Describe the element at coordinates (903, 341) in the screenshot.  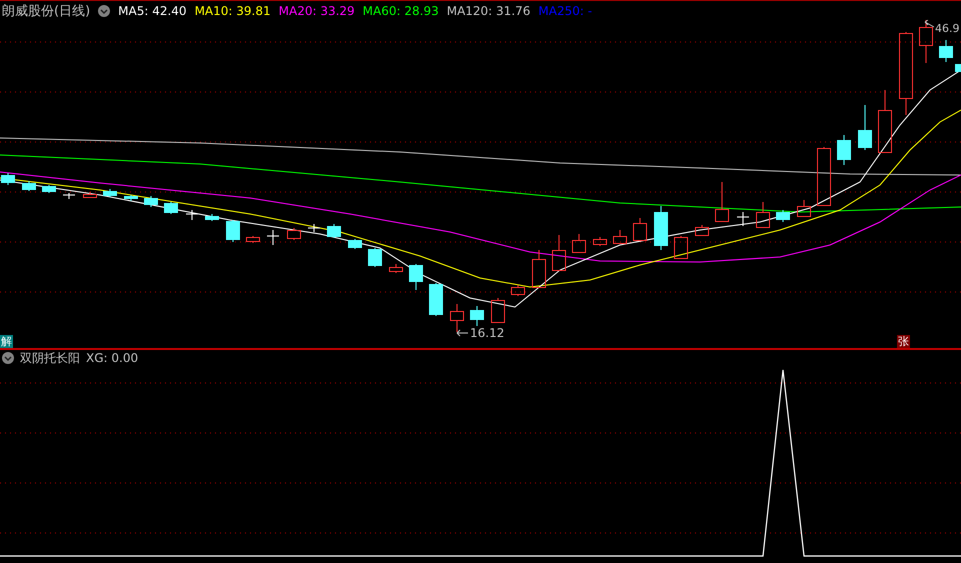
I see `event-marker: 张` at that location.